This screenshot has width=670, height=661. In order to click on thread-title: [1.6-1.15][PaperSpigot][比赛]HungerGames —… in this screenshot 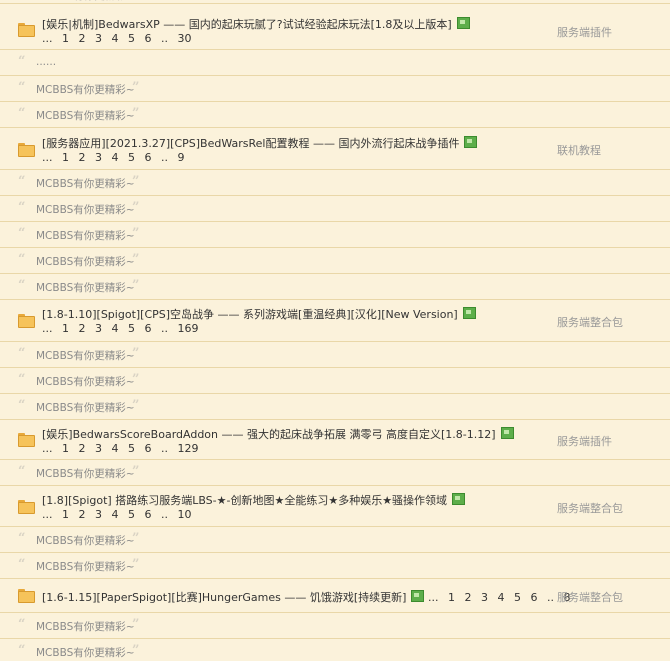, I will do `click(306, 597)`.